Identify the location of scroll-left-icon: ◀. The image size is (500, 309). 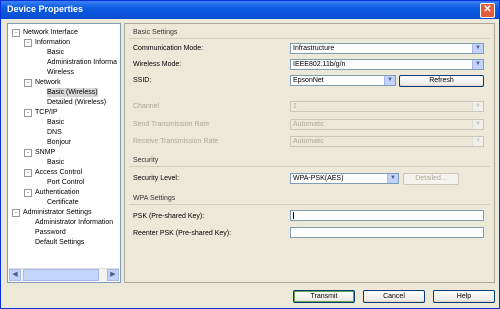
(15, 275).